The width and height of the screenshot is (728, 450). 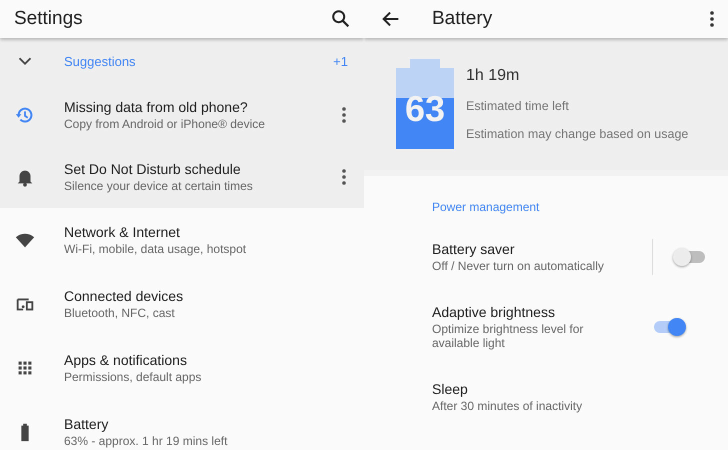 I want to click on setting-title: Network & Internet, so click(x=205, y=232).